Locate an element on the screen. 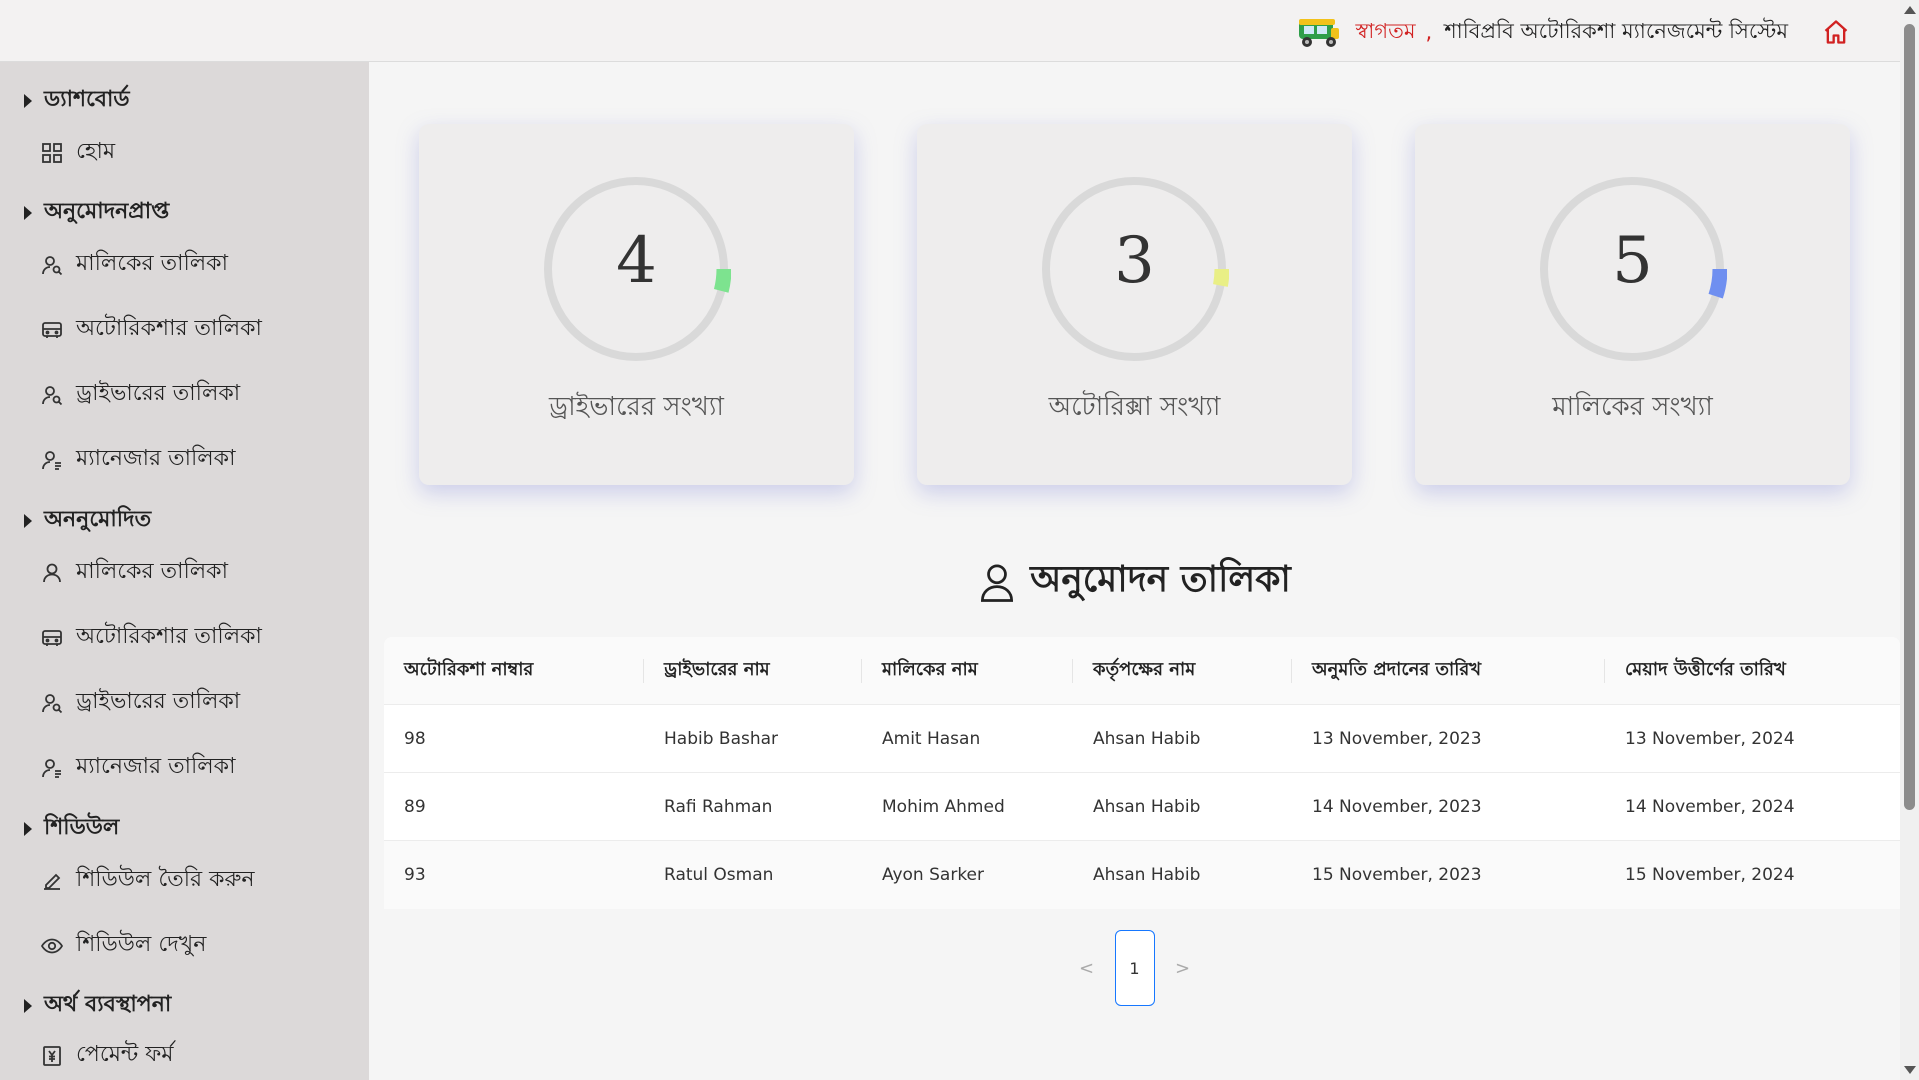  grid-icon is located at coordinates (52, 152).